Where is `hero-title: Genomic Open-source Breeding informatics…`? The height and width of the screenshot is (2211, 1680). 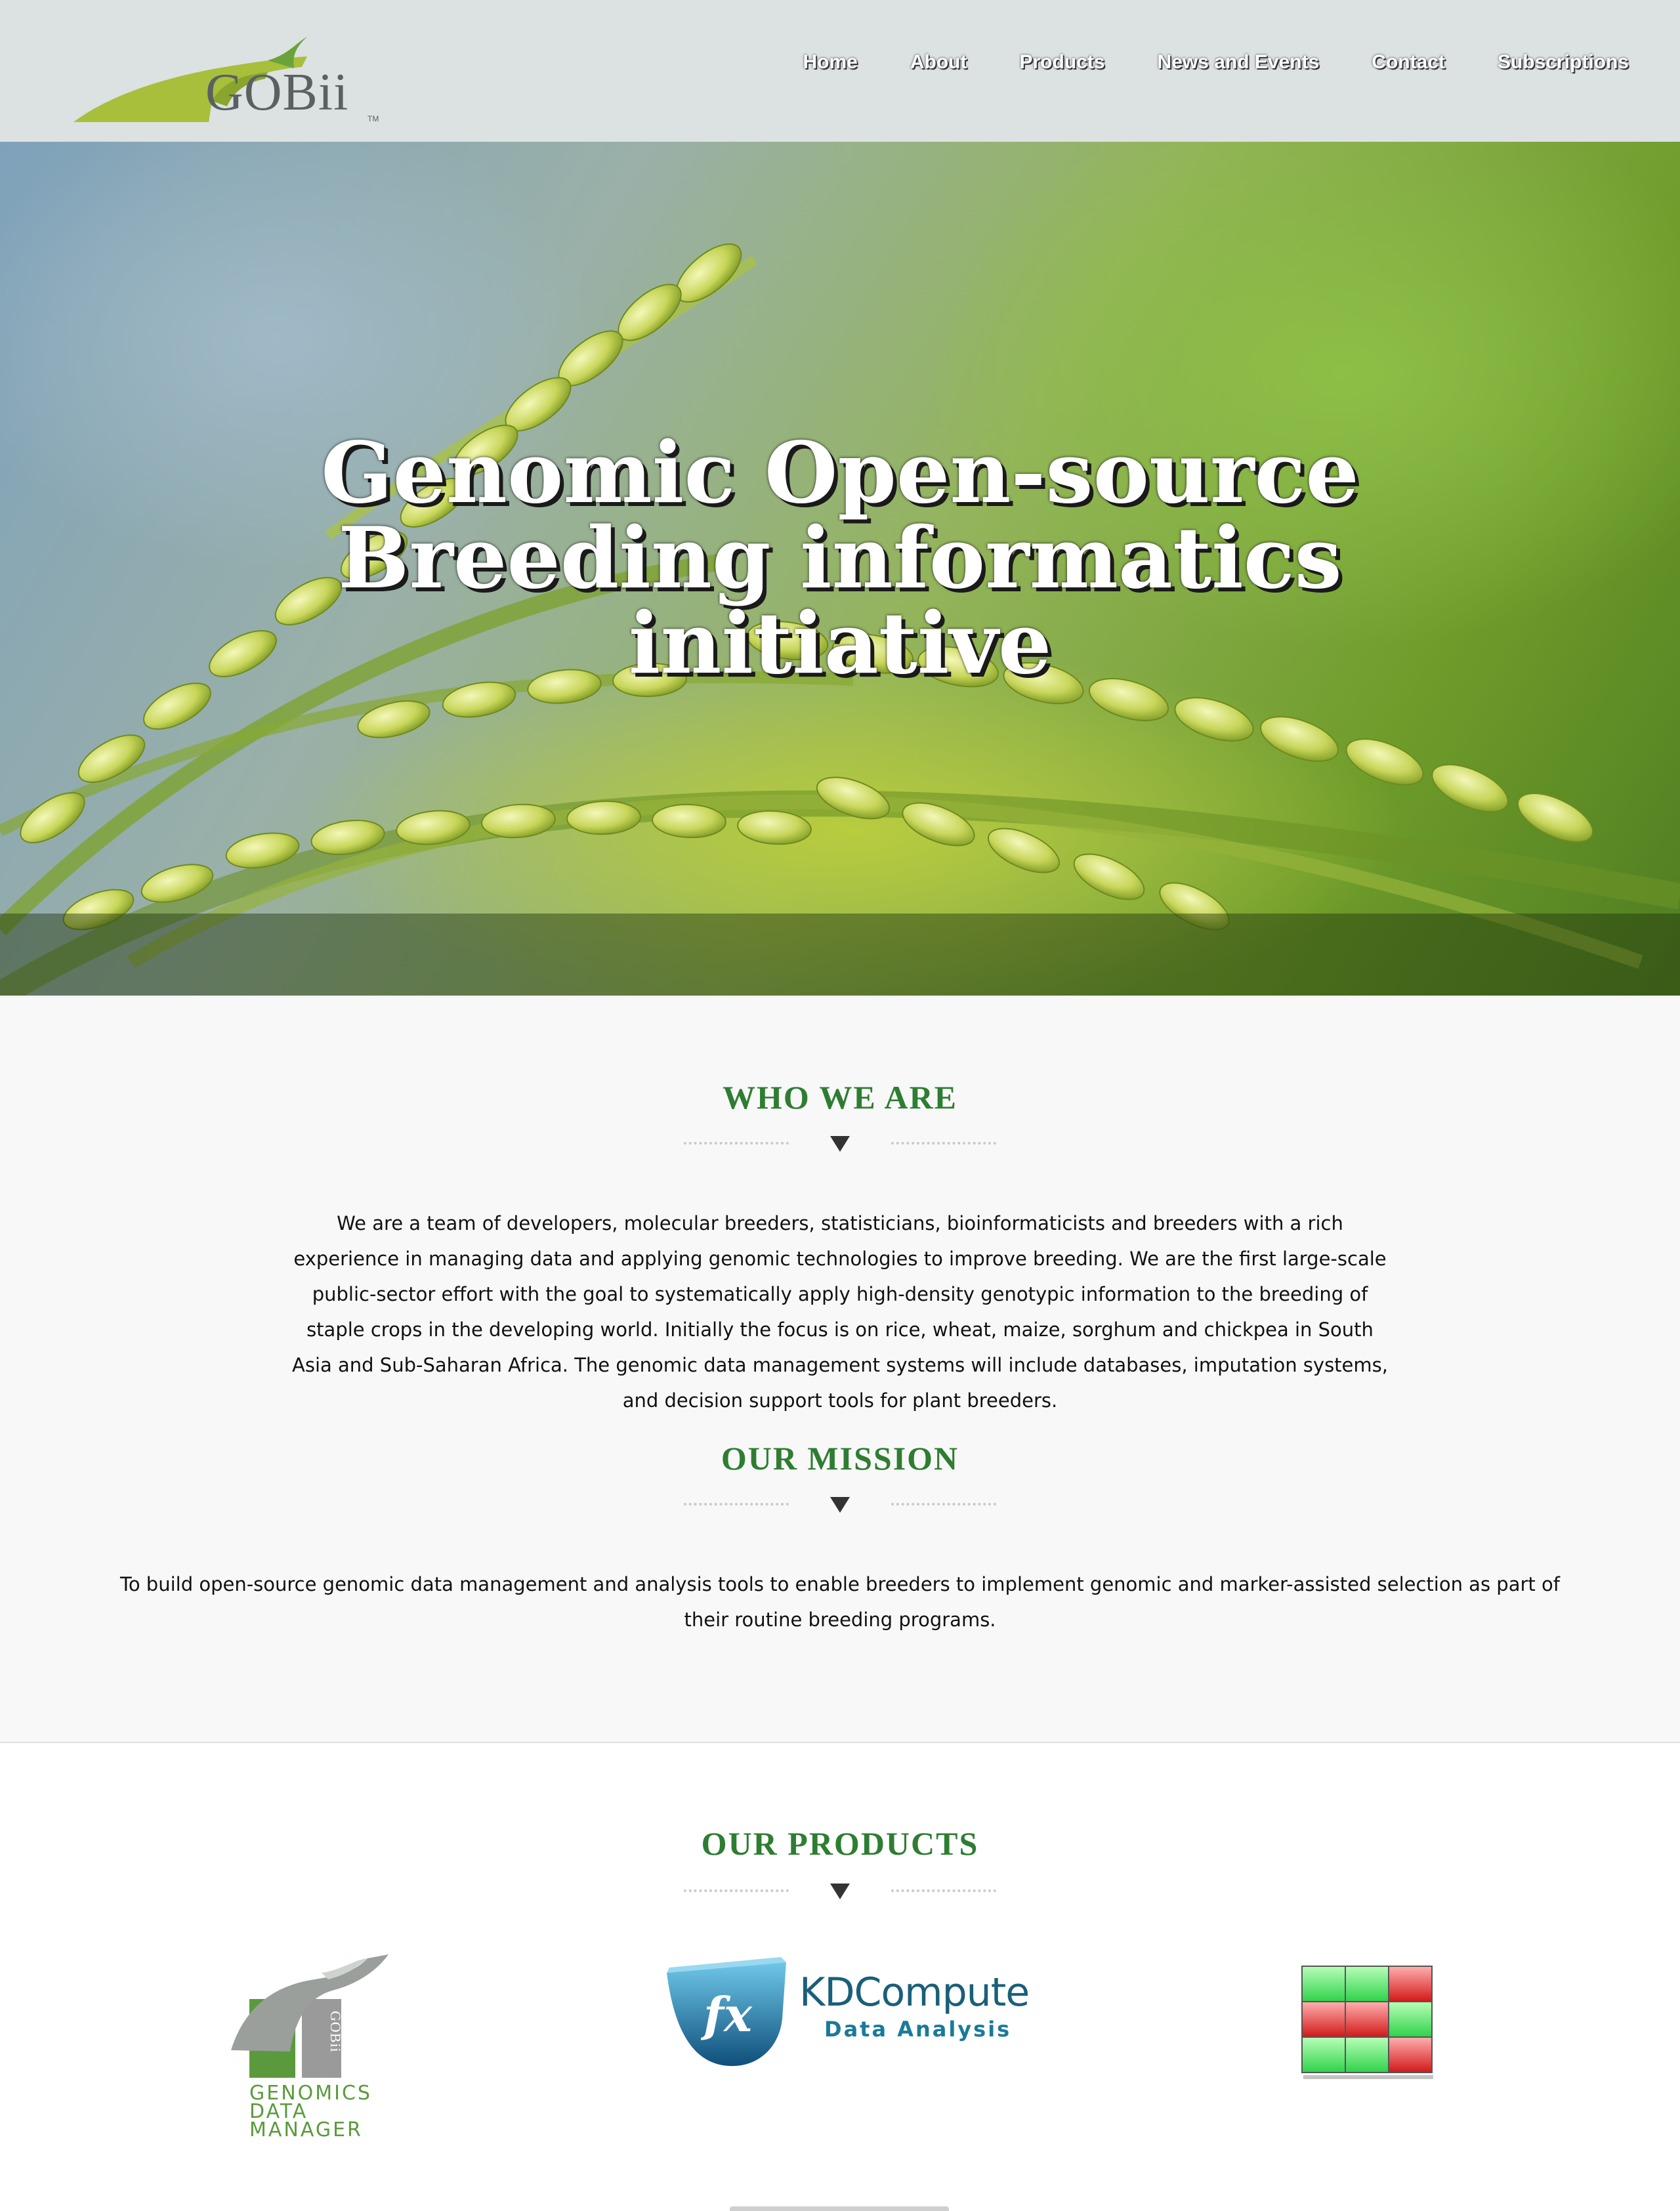
hero-title: Genomic Open-source Breeding informatics… is located at coordinates (840, 558).